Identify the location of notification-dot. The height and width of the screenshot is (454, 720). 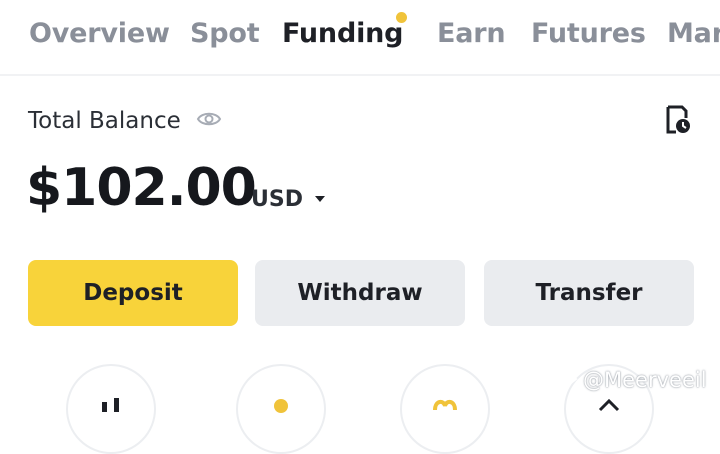
(401, 17).